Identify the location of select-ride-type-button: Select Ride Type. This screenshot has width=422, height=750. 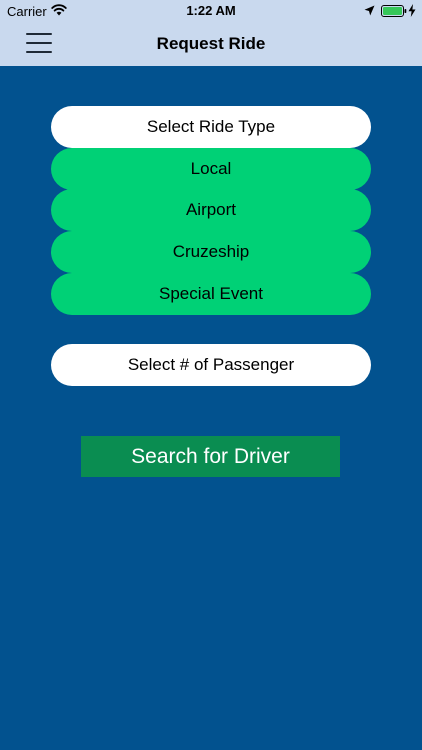
(211, 127).